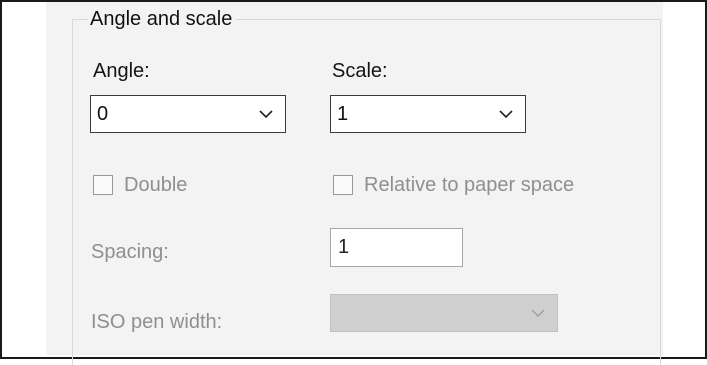 This screenshot has height=365, width=707. I want to click on iso-pen-width-label: ISO pen width:, so click(157, 322).